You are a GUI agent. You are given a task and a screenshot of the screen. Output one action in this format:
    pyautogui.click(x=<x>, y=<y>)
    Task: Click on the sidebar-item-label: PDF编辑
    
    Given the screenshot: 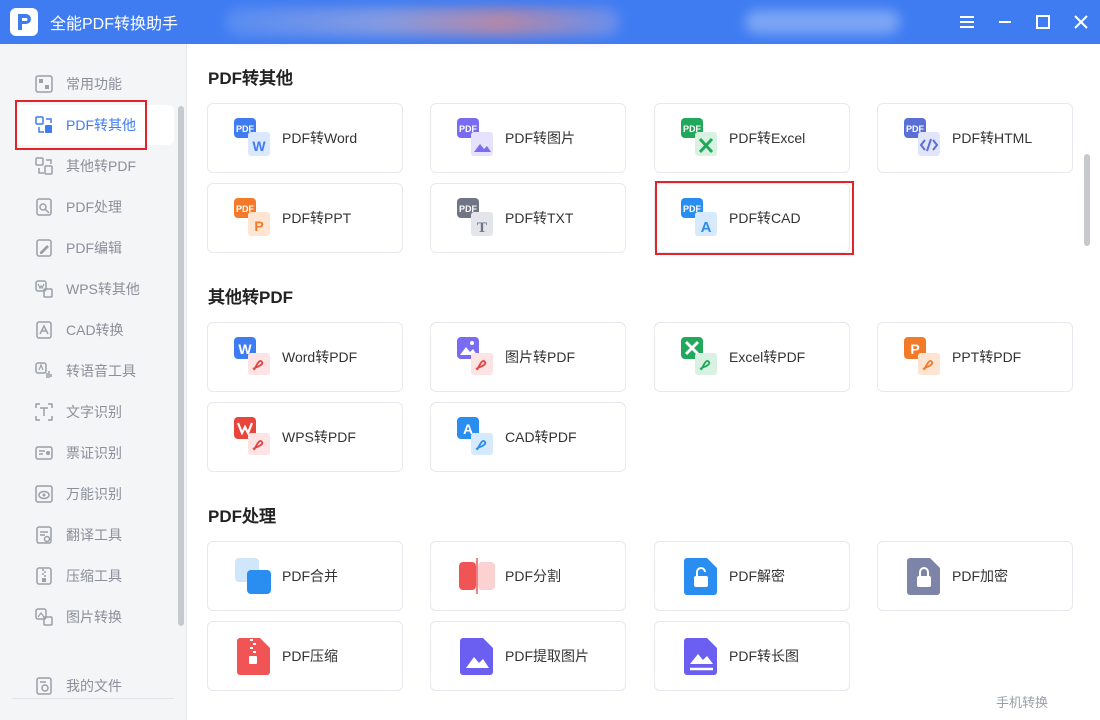 What is the action you would take?
    pyautogui.click(x=94, y=248)
    